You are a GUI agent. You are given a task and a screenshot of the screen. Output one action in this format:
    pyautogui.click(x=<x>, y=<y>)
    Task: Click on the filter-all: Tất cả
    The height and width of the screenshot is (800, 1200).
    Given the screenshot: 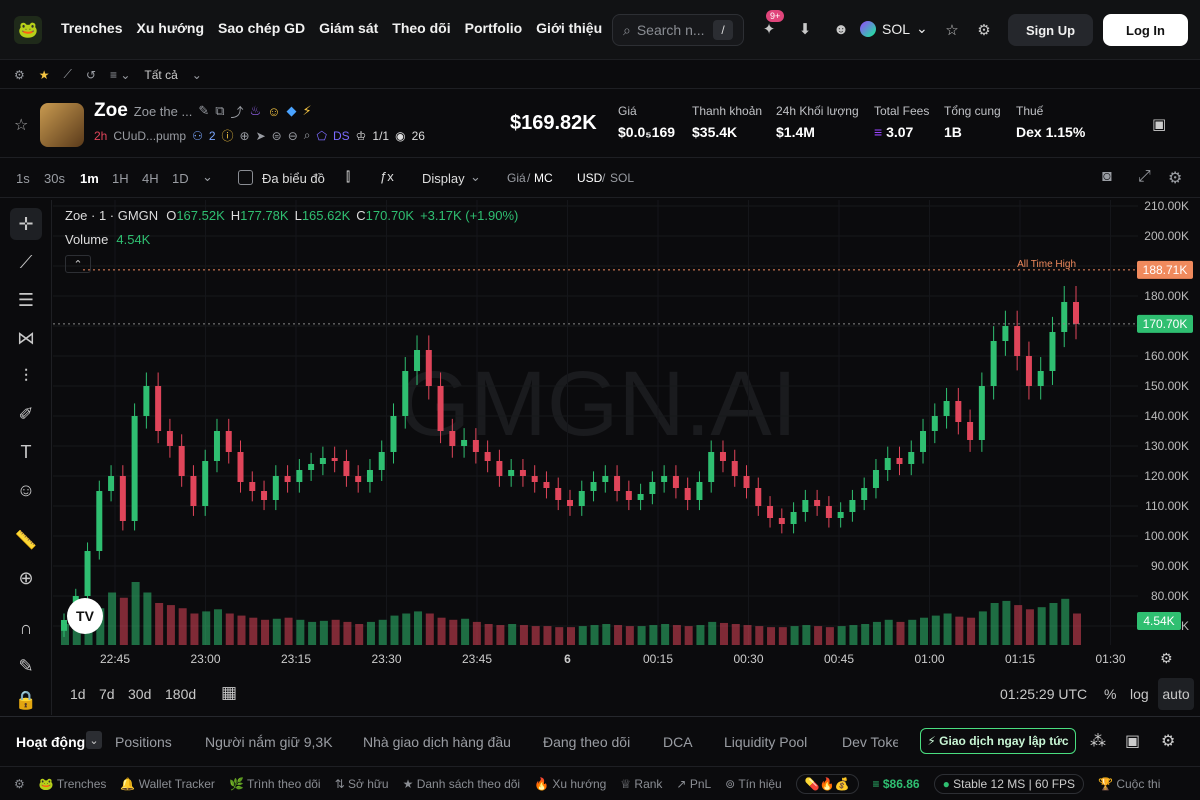 What is the action you would take?
    pyautogui.click(x=160, y=75)
    